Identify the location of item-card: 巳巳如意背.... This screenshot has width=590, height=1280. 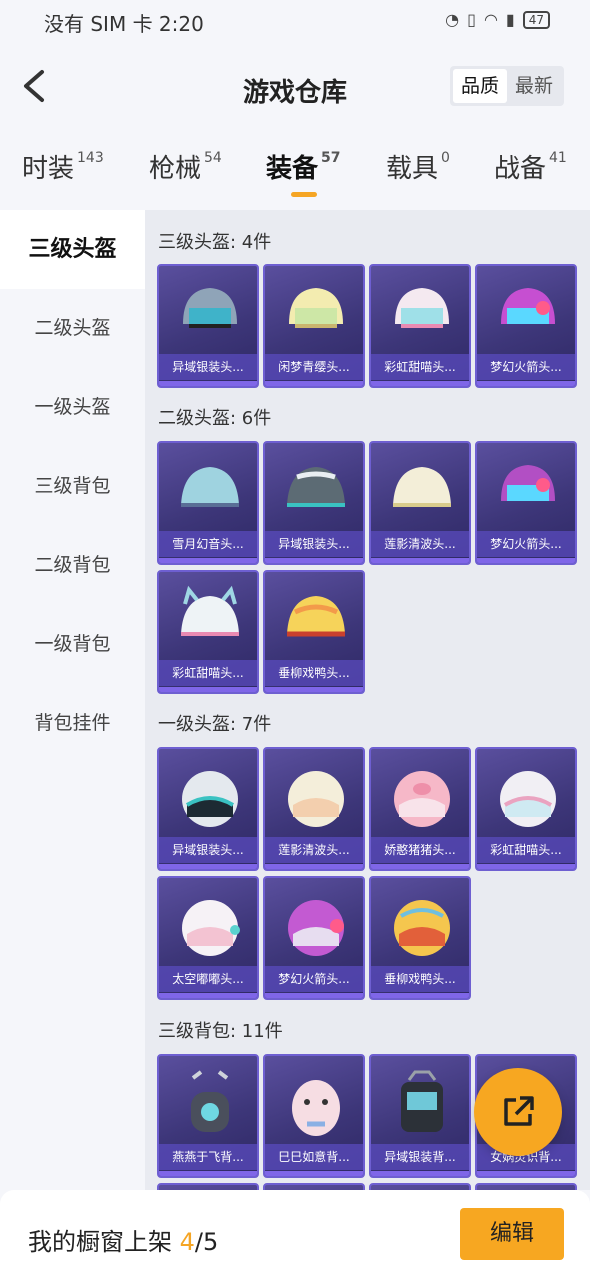
(314, 1116).